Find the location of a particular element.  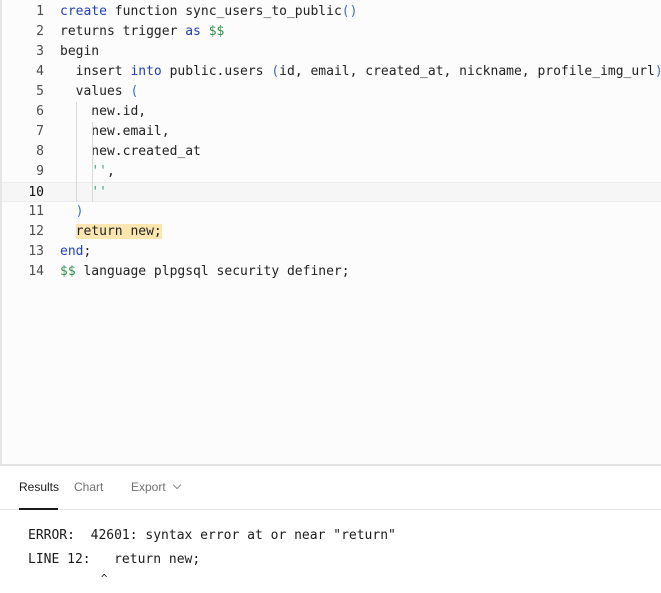

code-text: return new; is located at coordinates (111, 231).